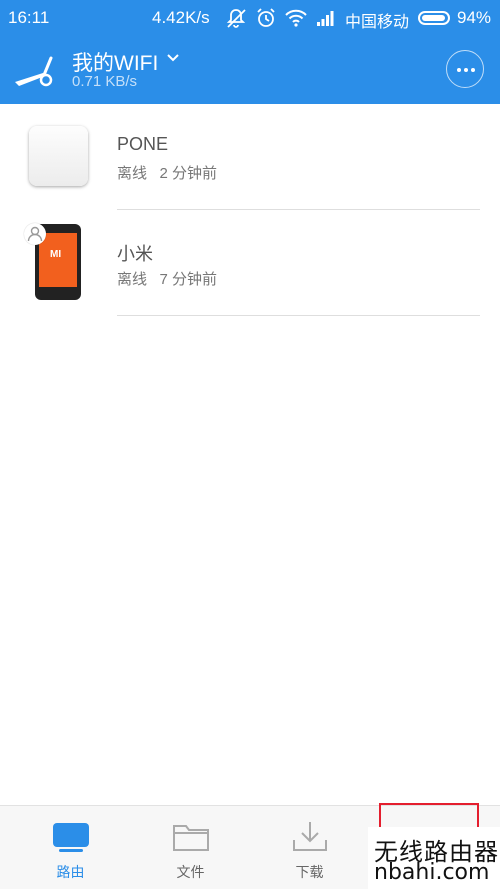  What do you see at coordinates (71, 837) in the screenshot?
I see `router-tv-icon` at bounding box center [71, 837].